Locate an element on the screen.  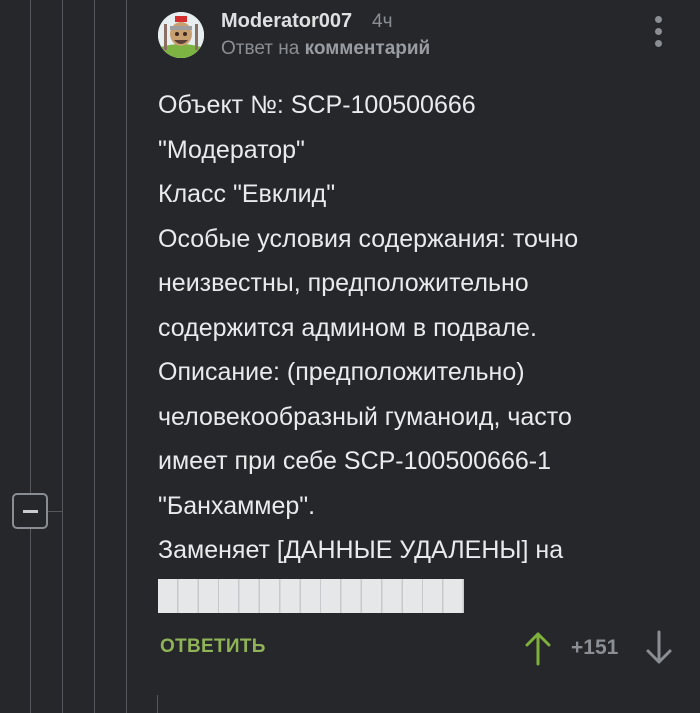
more-vertical-icon is located at coordinates (659, 32).